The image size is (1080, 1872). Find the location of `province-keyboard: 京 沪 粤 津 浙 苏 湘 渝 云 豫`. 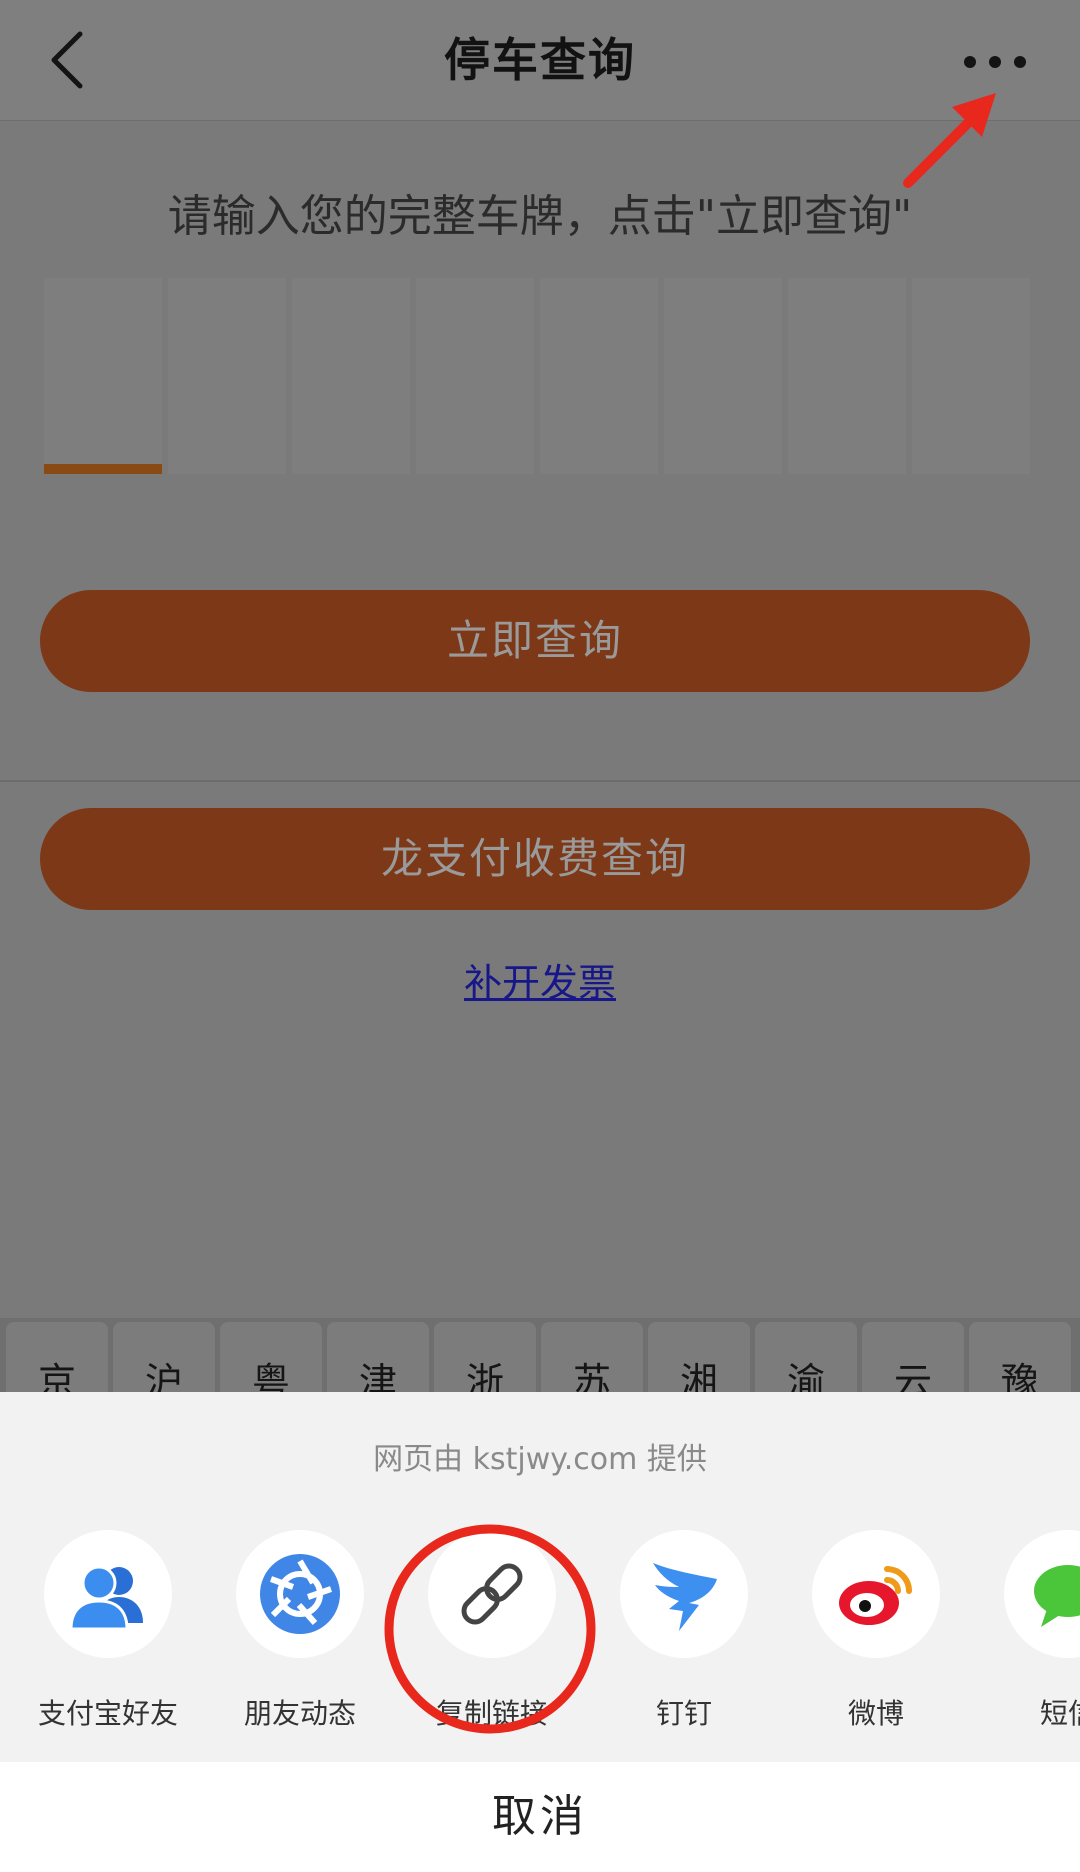

province-keyboard: 京 沪 粤 津 浙 苏 湘 渝 云 豫 is located at coordinates (540, 1355).